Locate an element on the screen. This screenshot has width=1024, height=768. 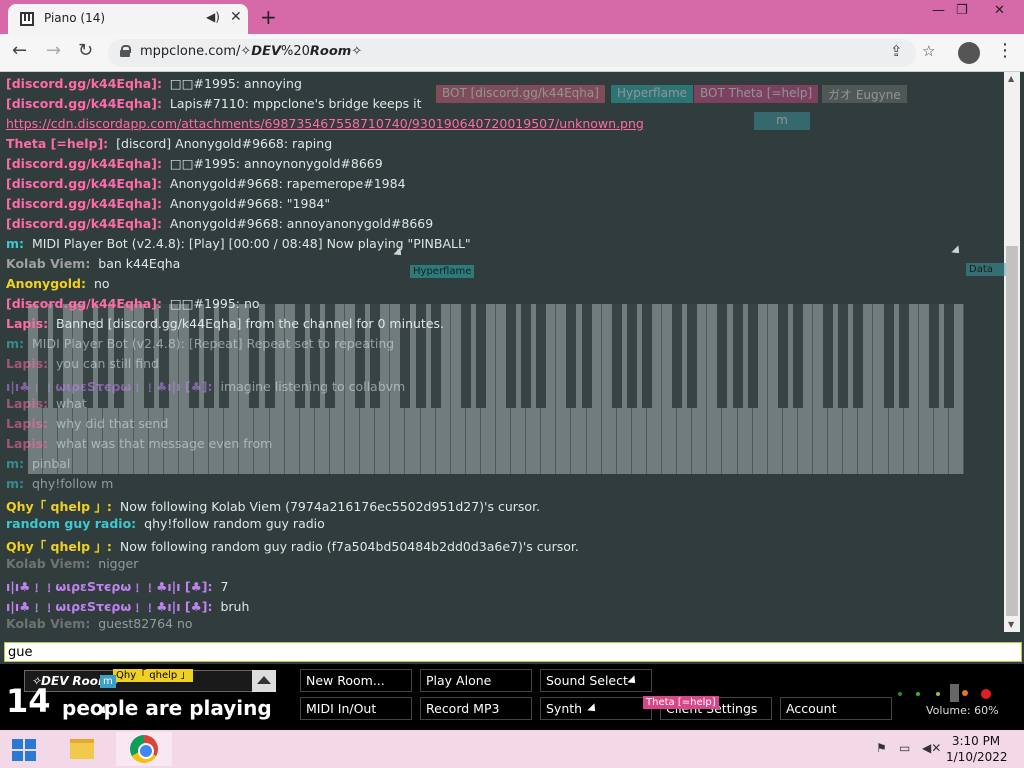
clock-time: 3:10 PM is located at coordinates (976, 741).